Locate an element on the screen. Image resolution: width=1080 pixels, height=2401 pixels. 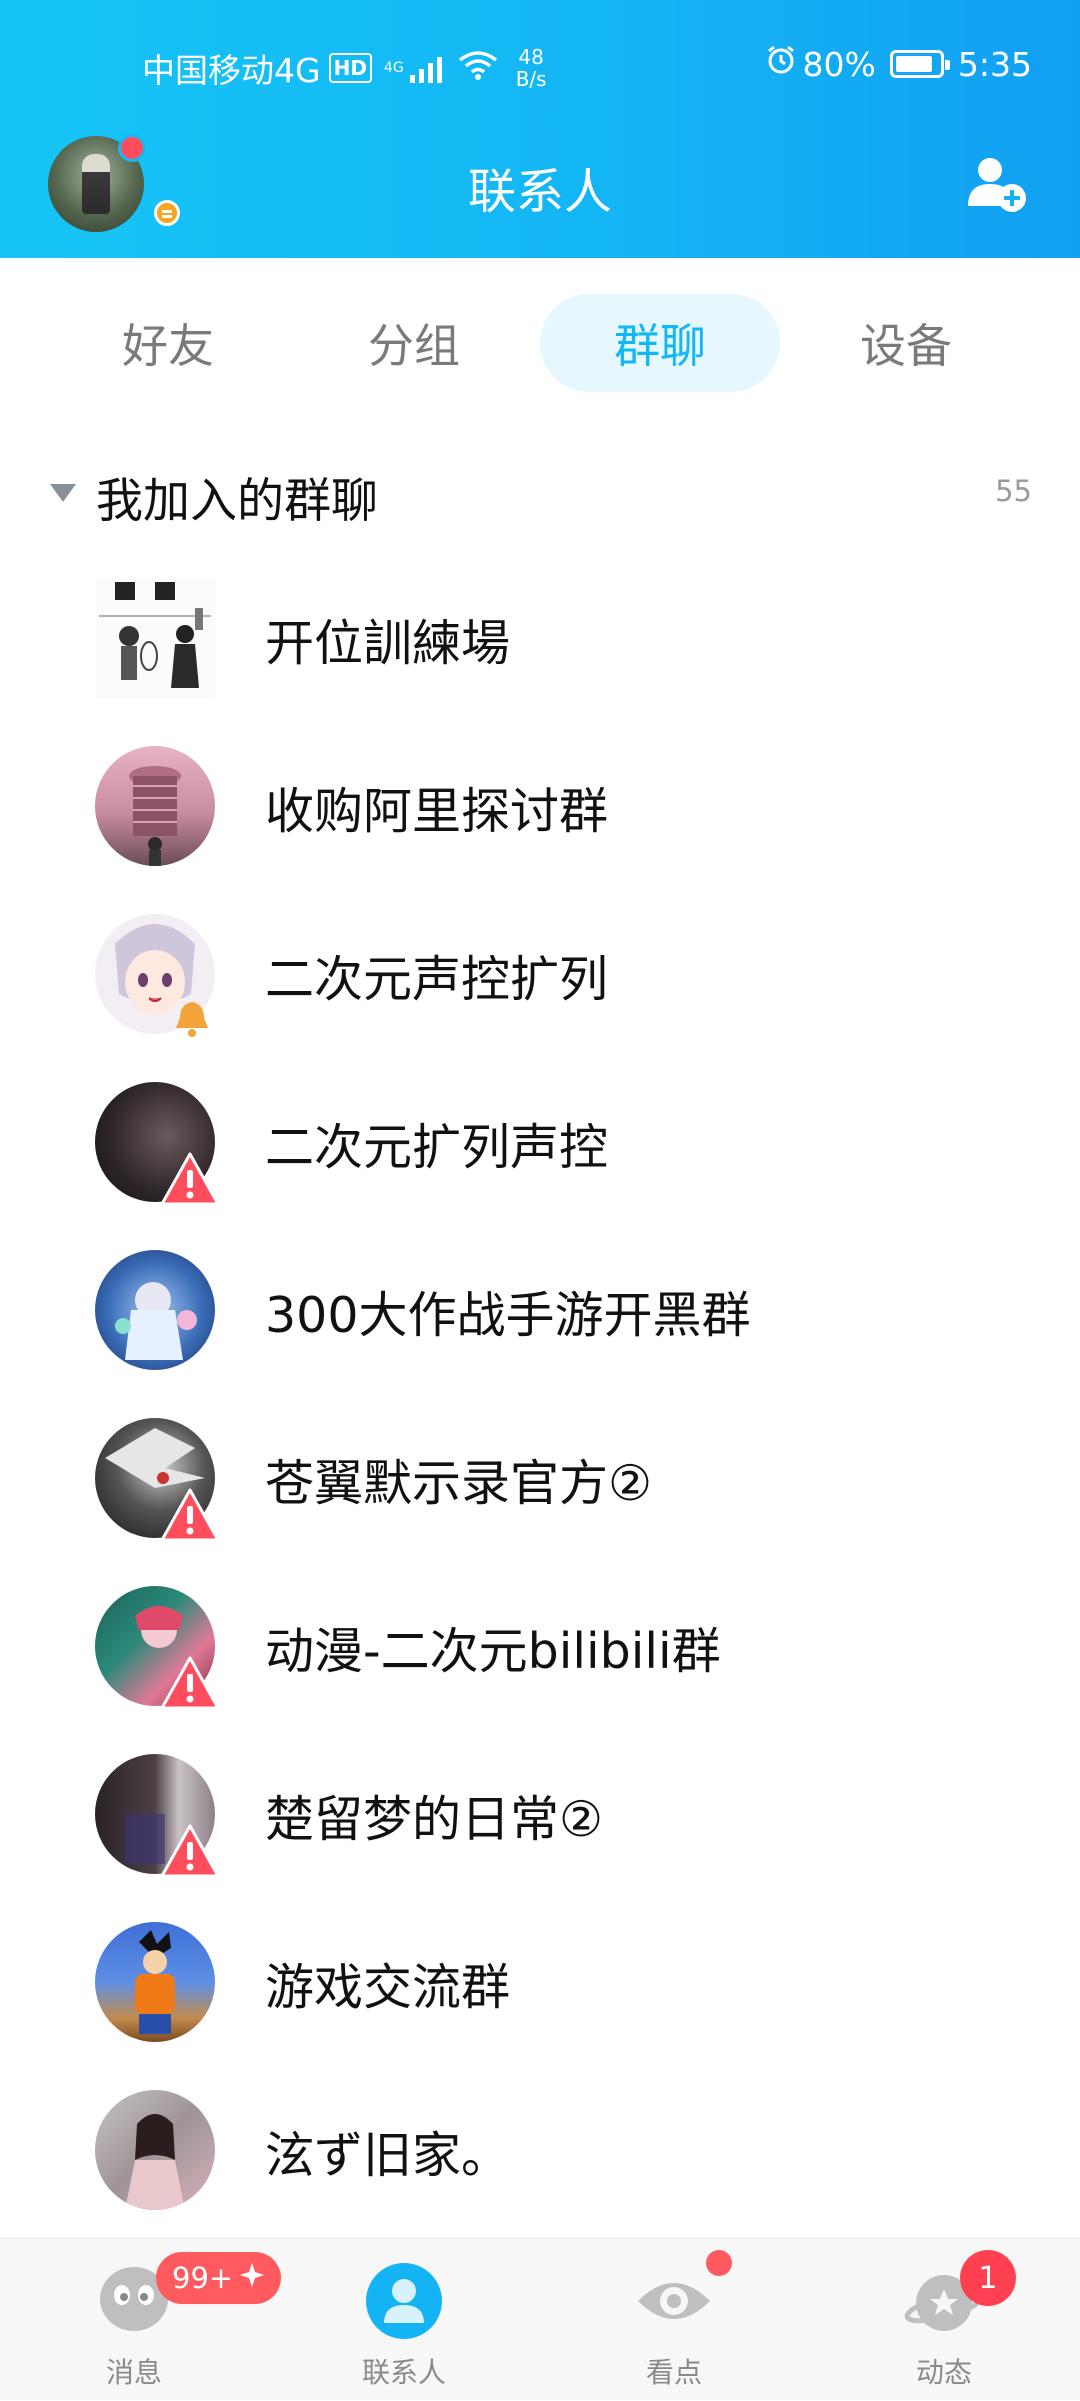
group-name: 苍翼默示录官方② is located at coordinates (458, 1483).